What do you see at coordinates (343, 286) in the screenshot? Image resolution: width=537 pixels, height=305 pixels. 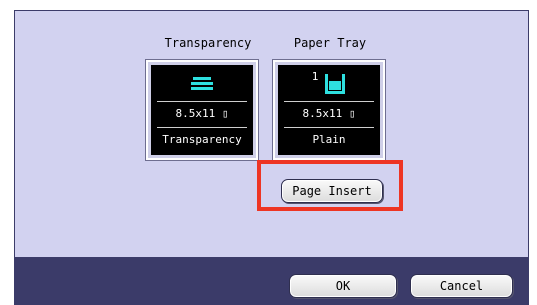 I see `ok-button: OK` at bounding box center [343, 286].